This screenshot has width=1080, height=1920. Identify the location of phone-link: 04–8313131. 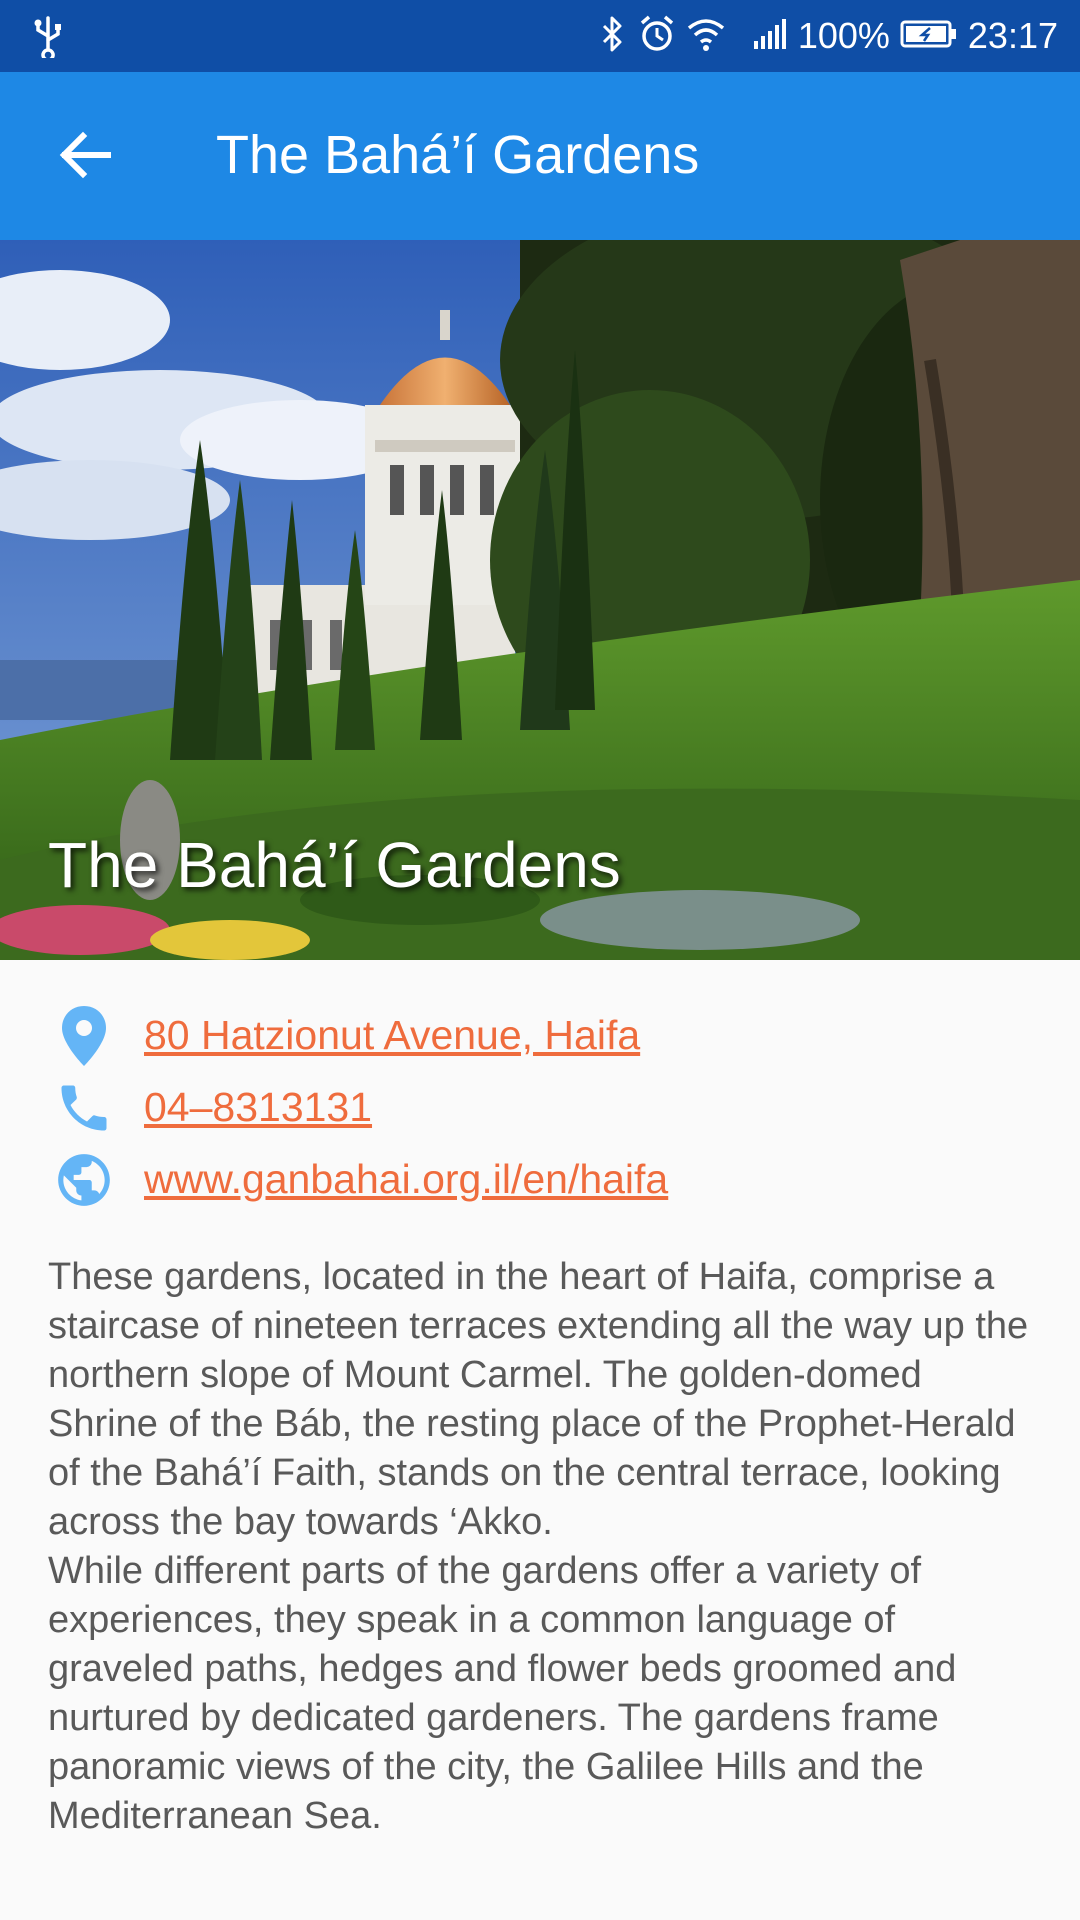
(258, 1107).